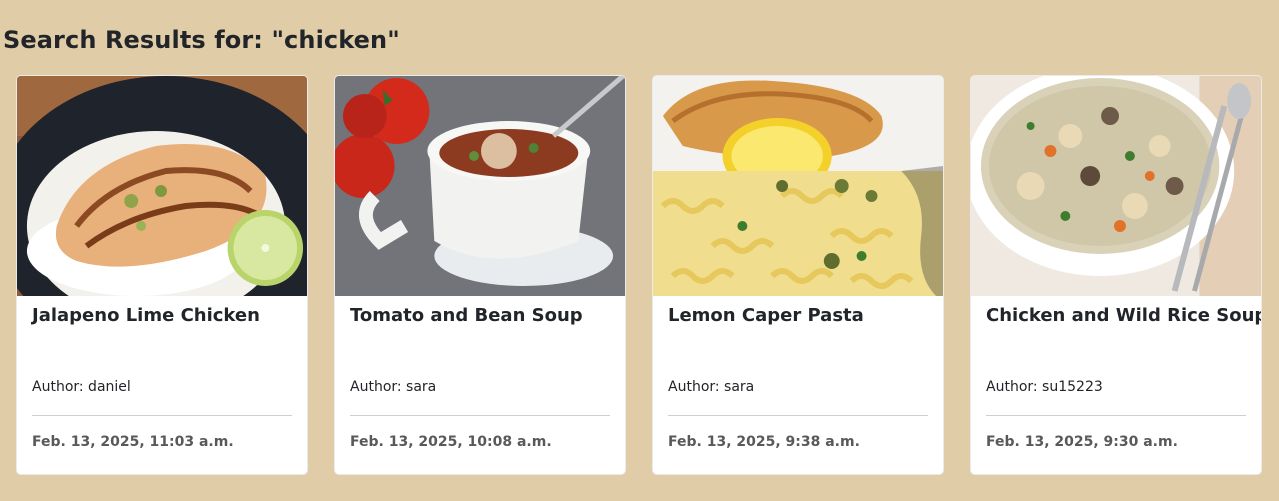 This screenshot has height=501, width=1279. I want to click on recipe-date: Feb. 13, 2025, 9:38 a.m., so click(764, 442).